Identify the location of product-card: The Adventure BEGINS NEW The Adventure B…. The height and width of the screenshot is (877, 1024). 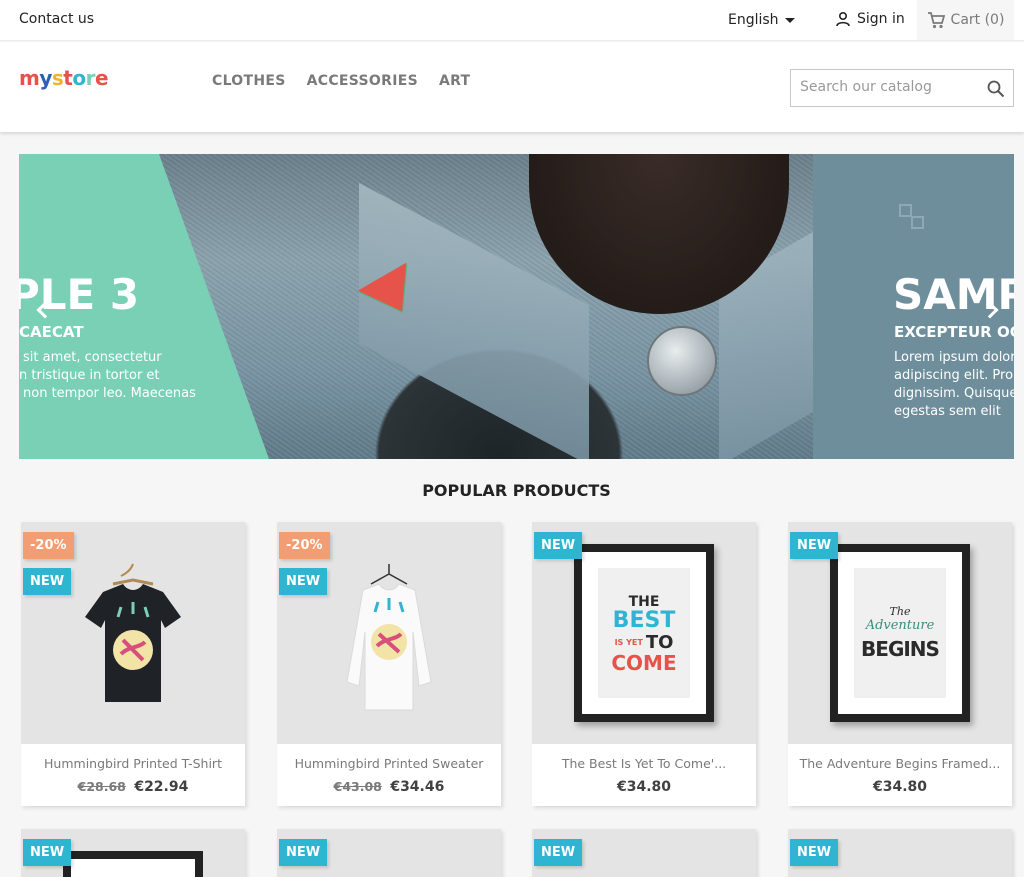
(900, 664).